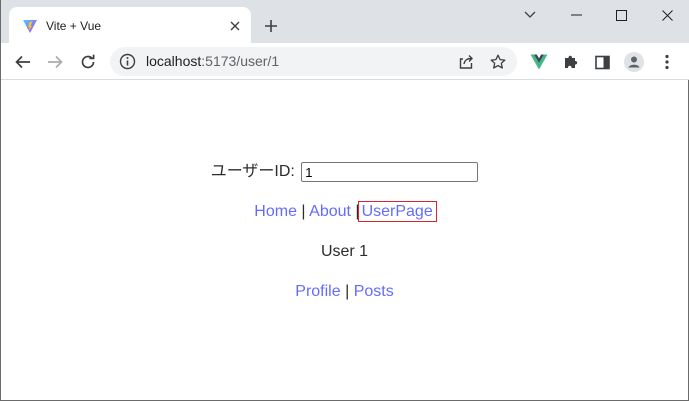  Describe the element at coordinates (530, 15) in the screenshot. I see `tab-search-chevron-down-icon` at that location.